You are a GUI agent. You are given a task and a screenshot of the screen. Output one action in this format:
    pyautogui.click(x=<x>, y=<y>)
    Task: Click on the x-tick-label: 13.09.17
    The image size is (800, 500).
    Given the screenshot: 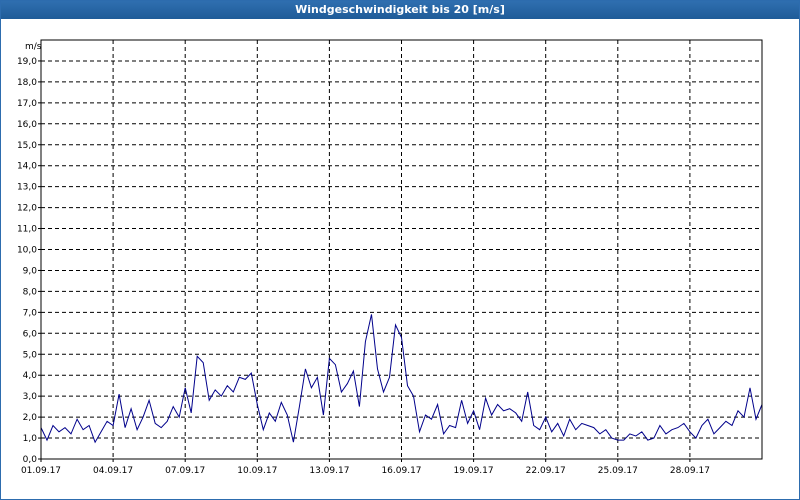 What is the action you would take?
    pyautogui.click(x=329, y=471)
    